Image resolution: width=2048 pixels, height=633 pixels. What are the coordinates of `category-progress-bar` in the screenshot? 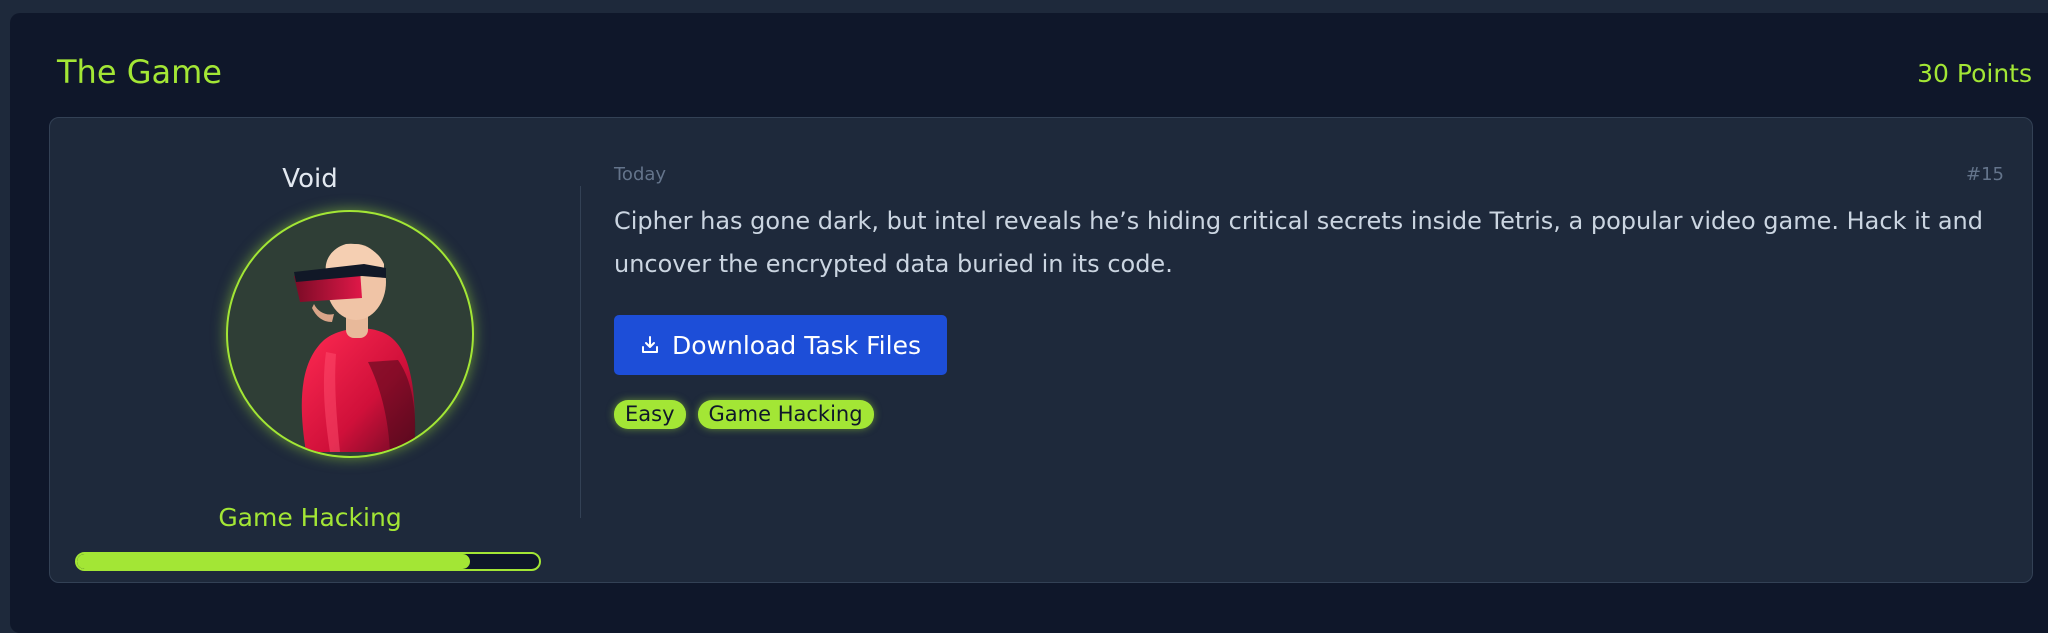 It's located at (308, 561).